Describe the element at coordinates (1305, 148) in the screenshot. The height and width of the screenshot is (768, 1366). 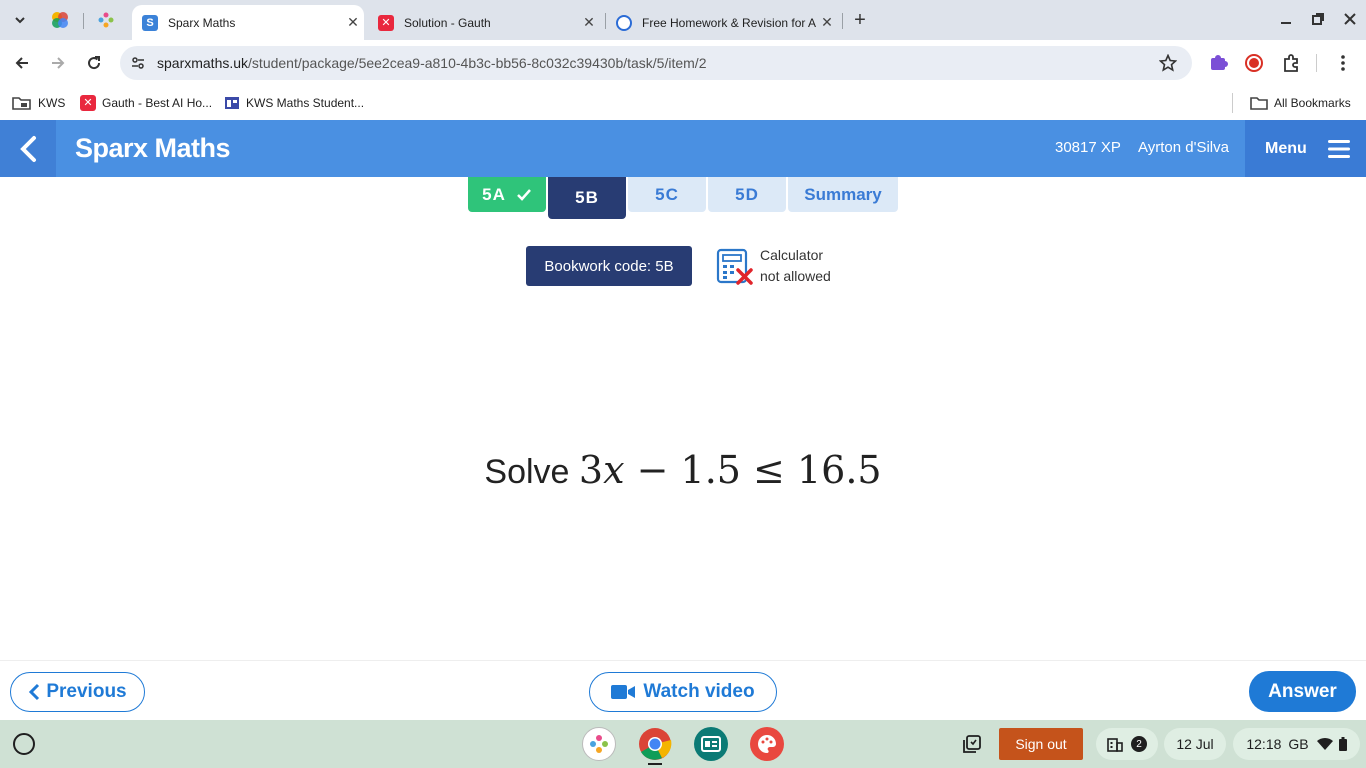
I see `menu-button: Menu` at that location.